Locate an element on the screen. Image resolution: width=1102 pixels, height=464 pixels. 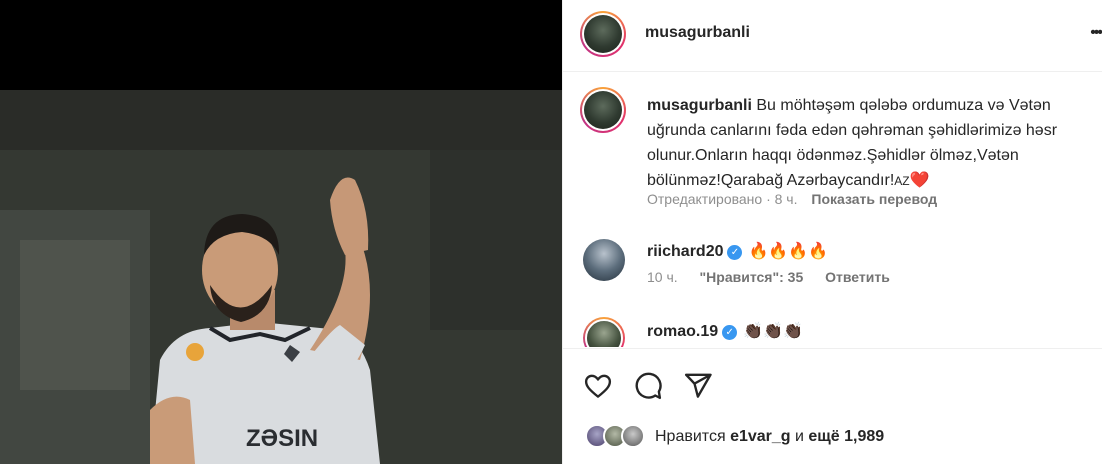
caption-edited-time: Отредактировано · 8 ч. is located at coordinates (722, 199).